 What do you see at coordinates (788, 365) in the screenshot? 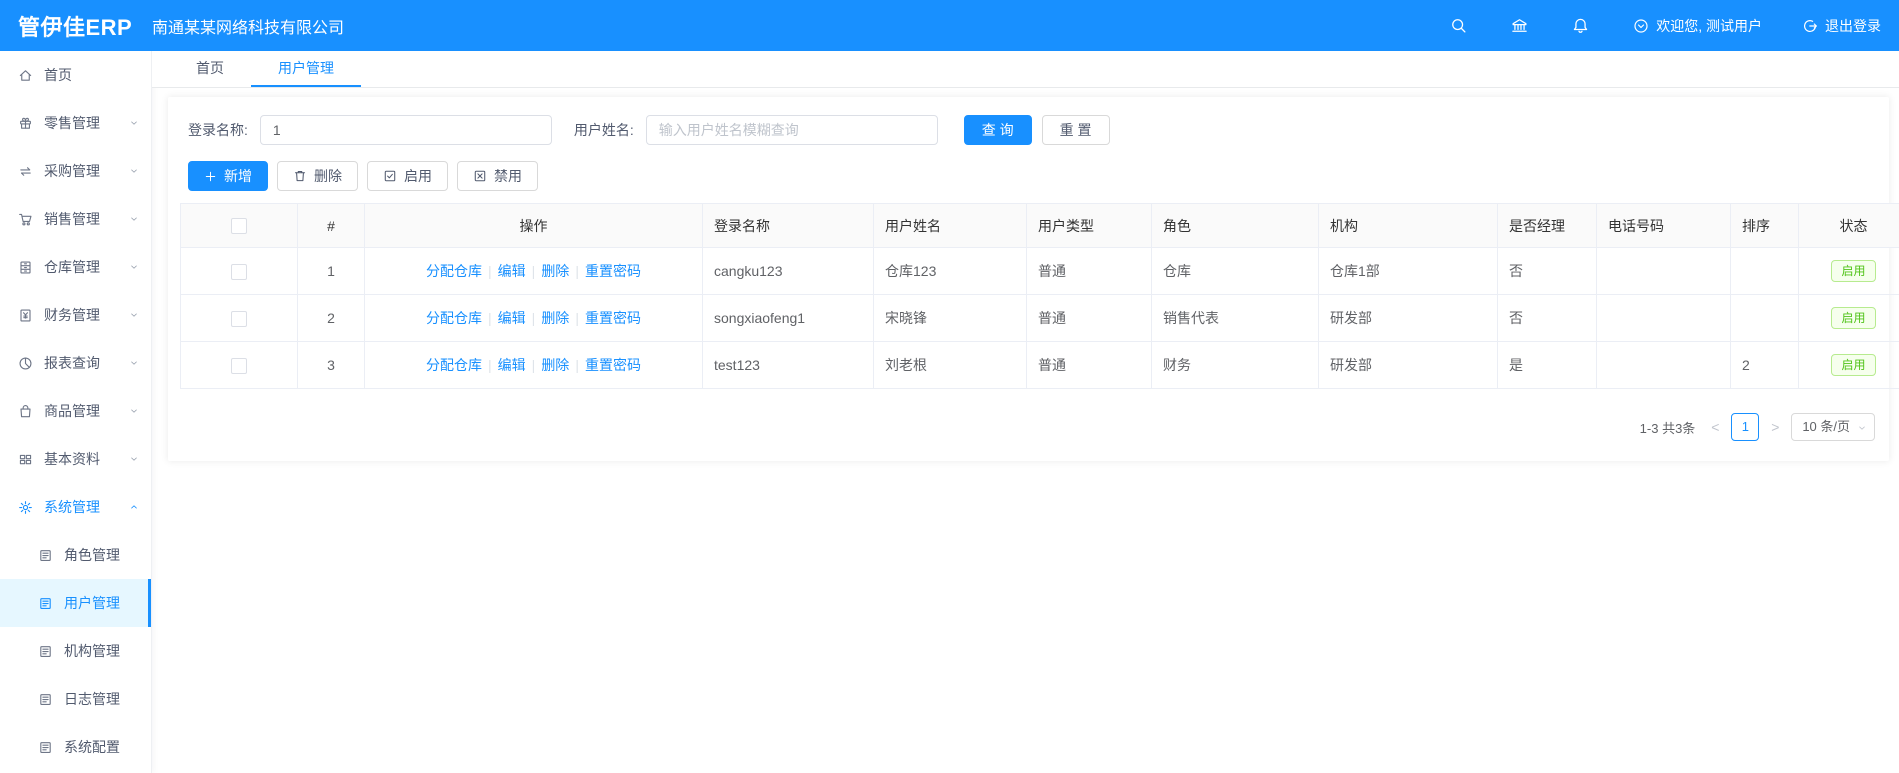
I see `cell-login: test123` at bounding box center [788, 365].